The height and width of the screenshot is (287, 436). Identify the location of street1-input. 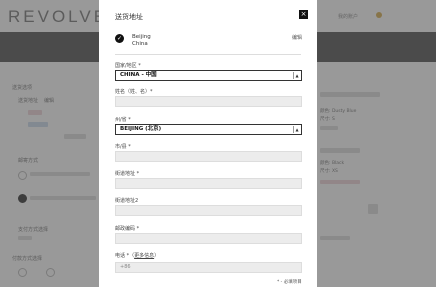
(208, 183).